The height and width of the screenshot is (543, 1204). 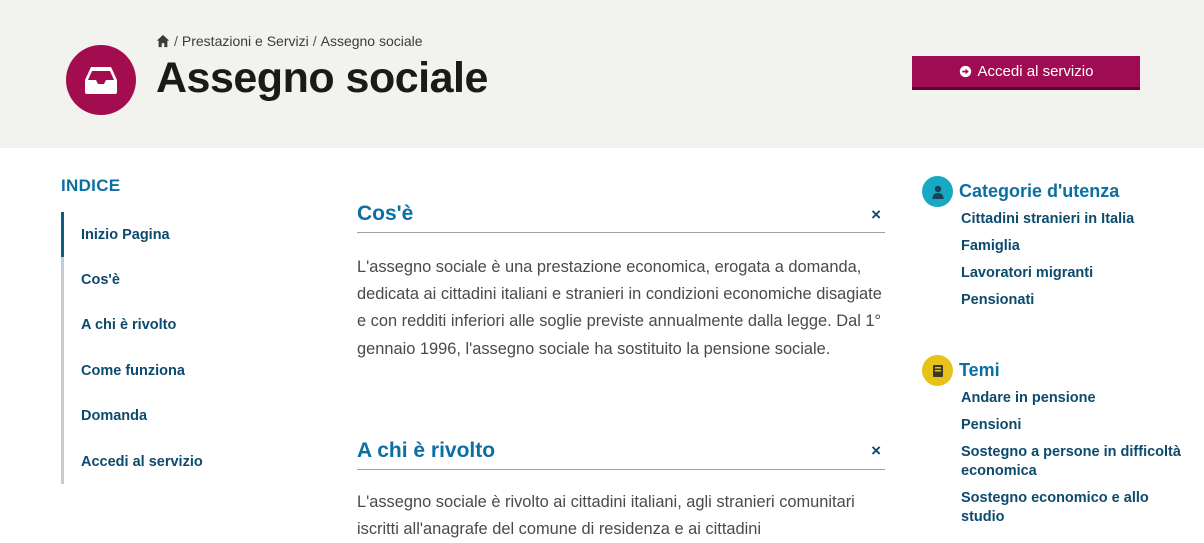 I want to click on sidebar-link-cittadini-stranieri: Cittadini stranieri in Italia, so click(x=1076, y=219).